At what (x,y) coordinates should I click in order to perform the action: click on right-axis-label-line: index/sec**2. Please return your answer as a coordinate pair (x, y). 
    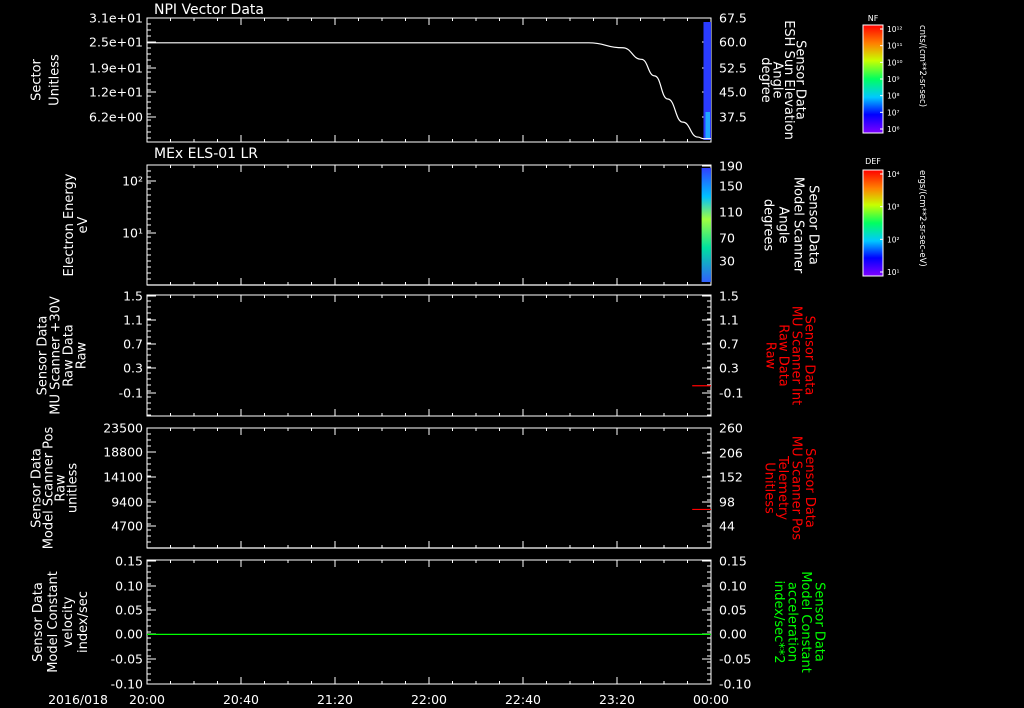
    Looking at the image, I should click on (778, 621).